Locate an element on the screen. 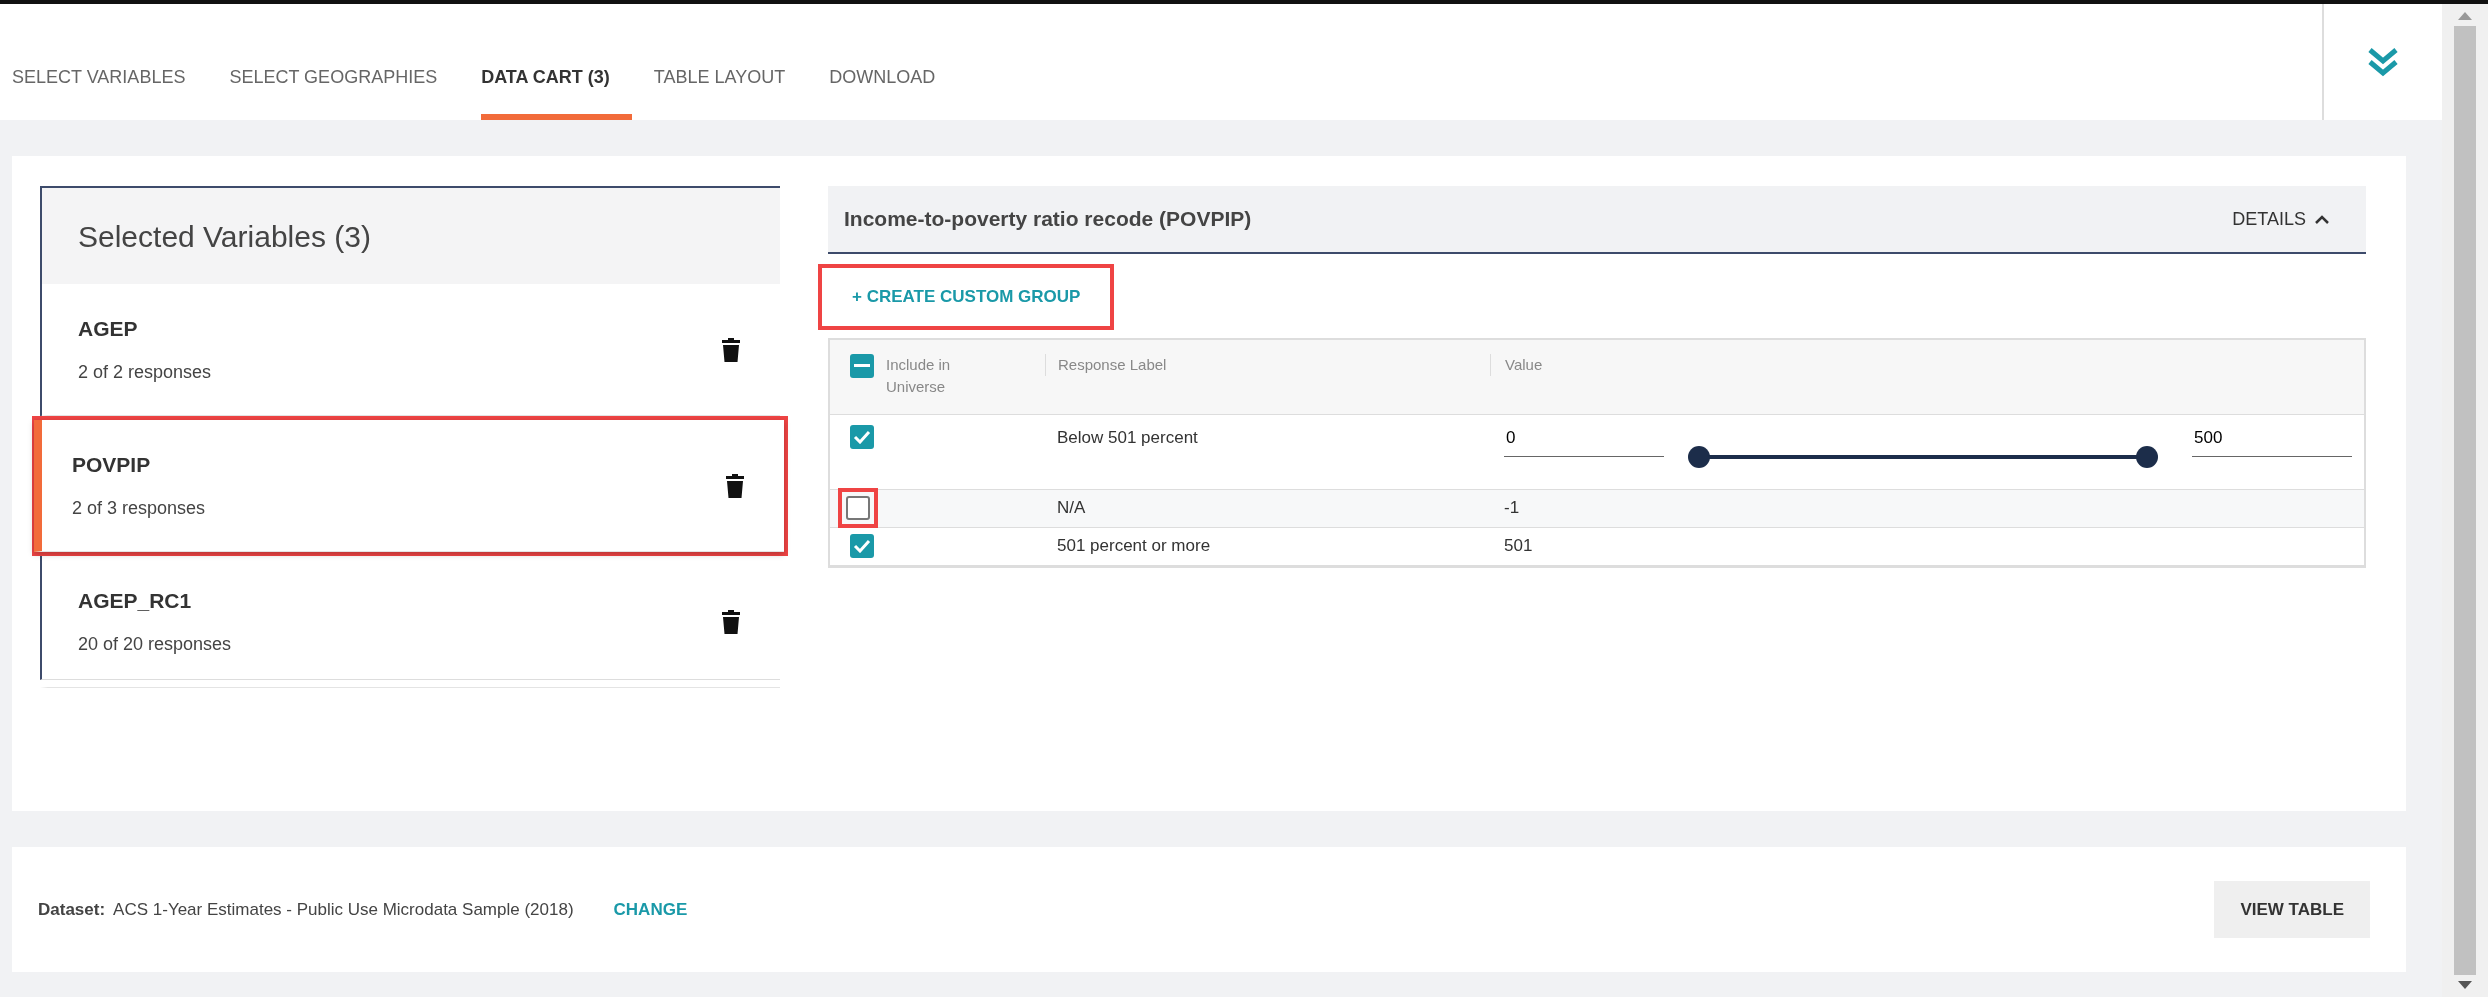  tab: DOWNLOAD is located at coordinates (893, 92).